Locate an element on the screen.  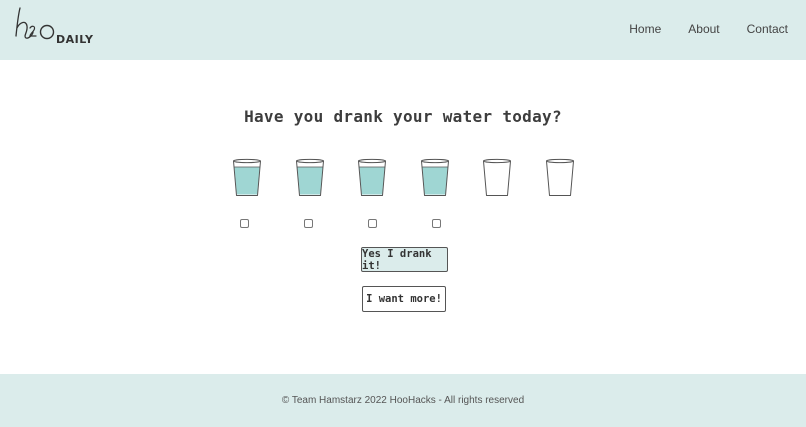
main-nav: Home About Contact is located at coordinates (708, 29).